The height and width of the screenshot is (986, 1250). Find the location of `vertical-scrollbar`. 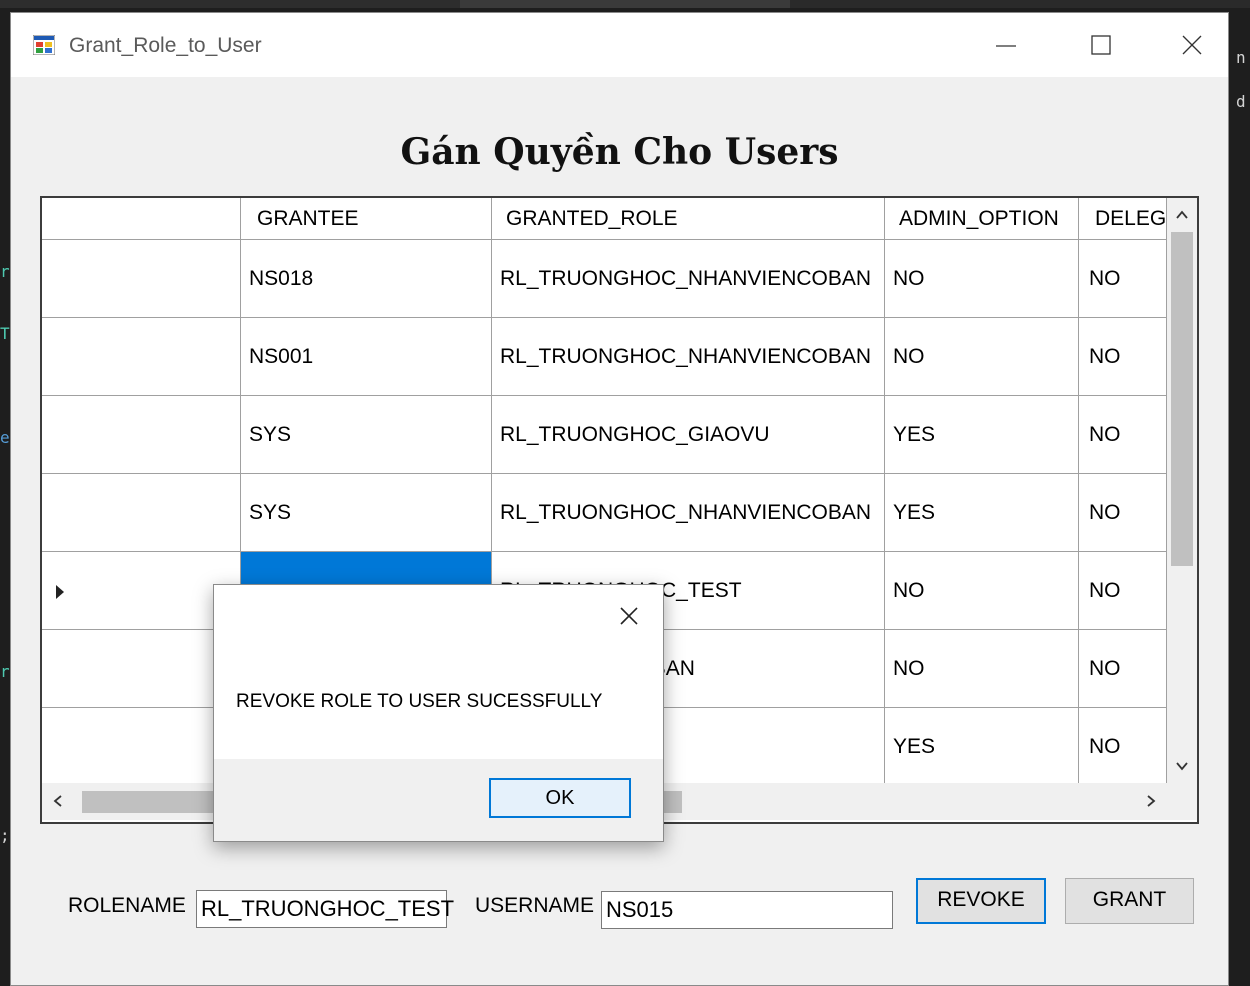

vertical-scrollbar is located at coordinates (1182, 490).